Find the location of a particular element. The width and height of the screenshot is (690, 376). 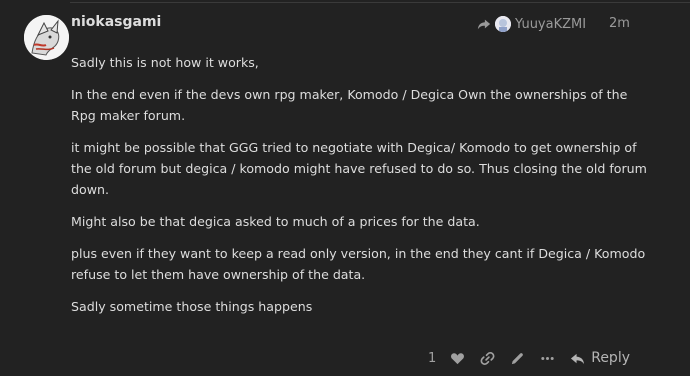

post-actions: 1 Reply is located at coordinates (529, 358).